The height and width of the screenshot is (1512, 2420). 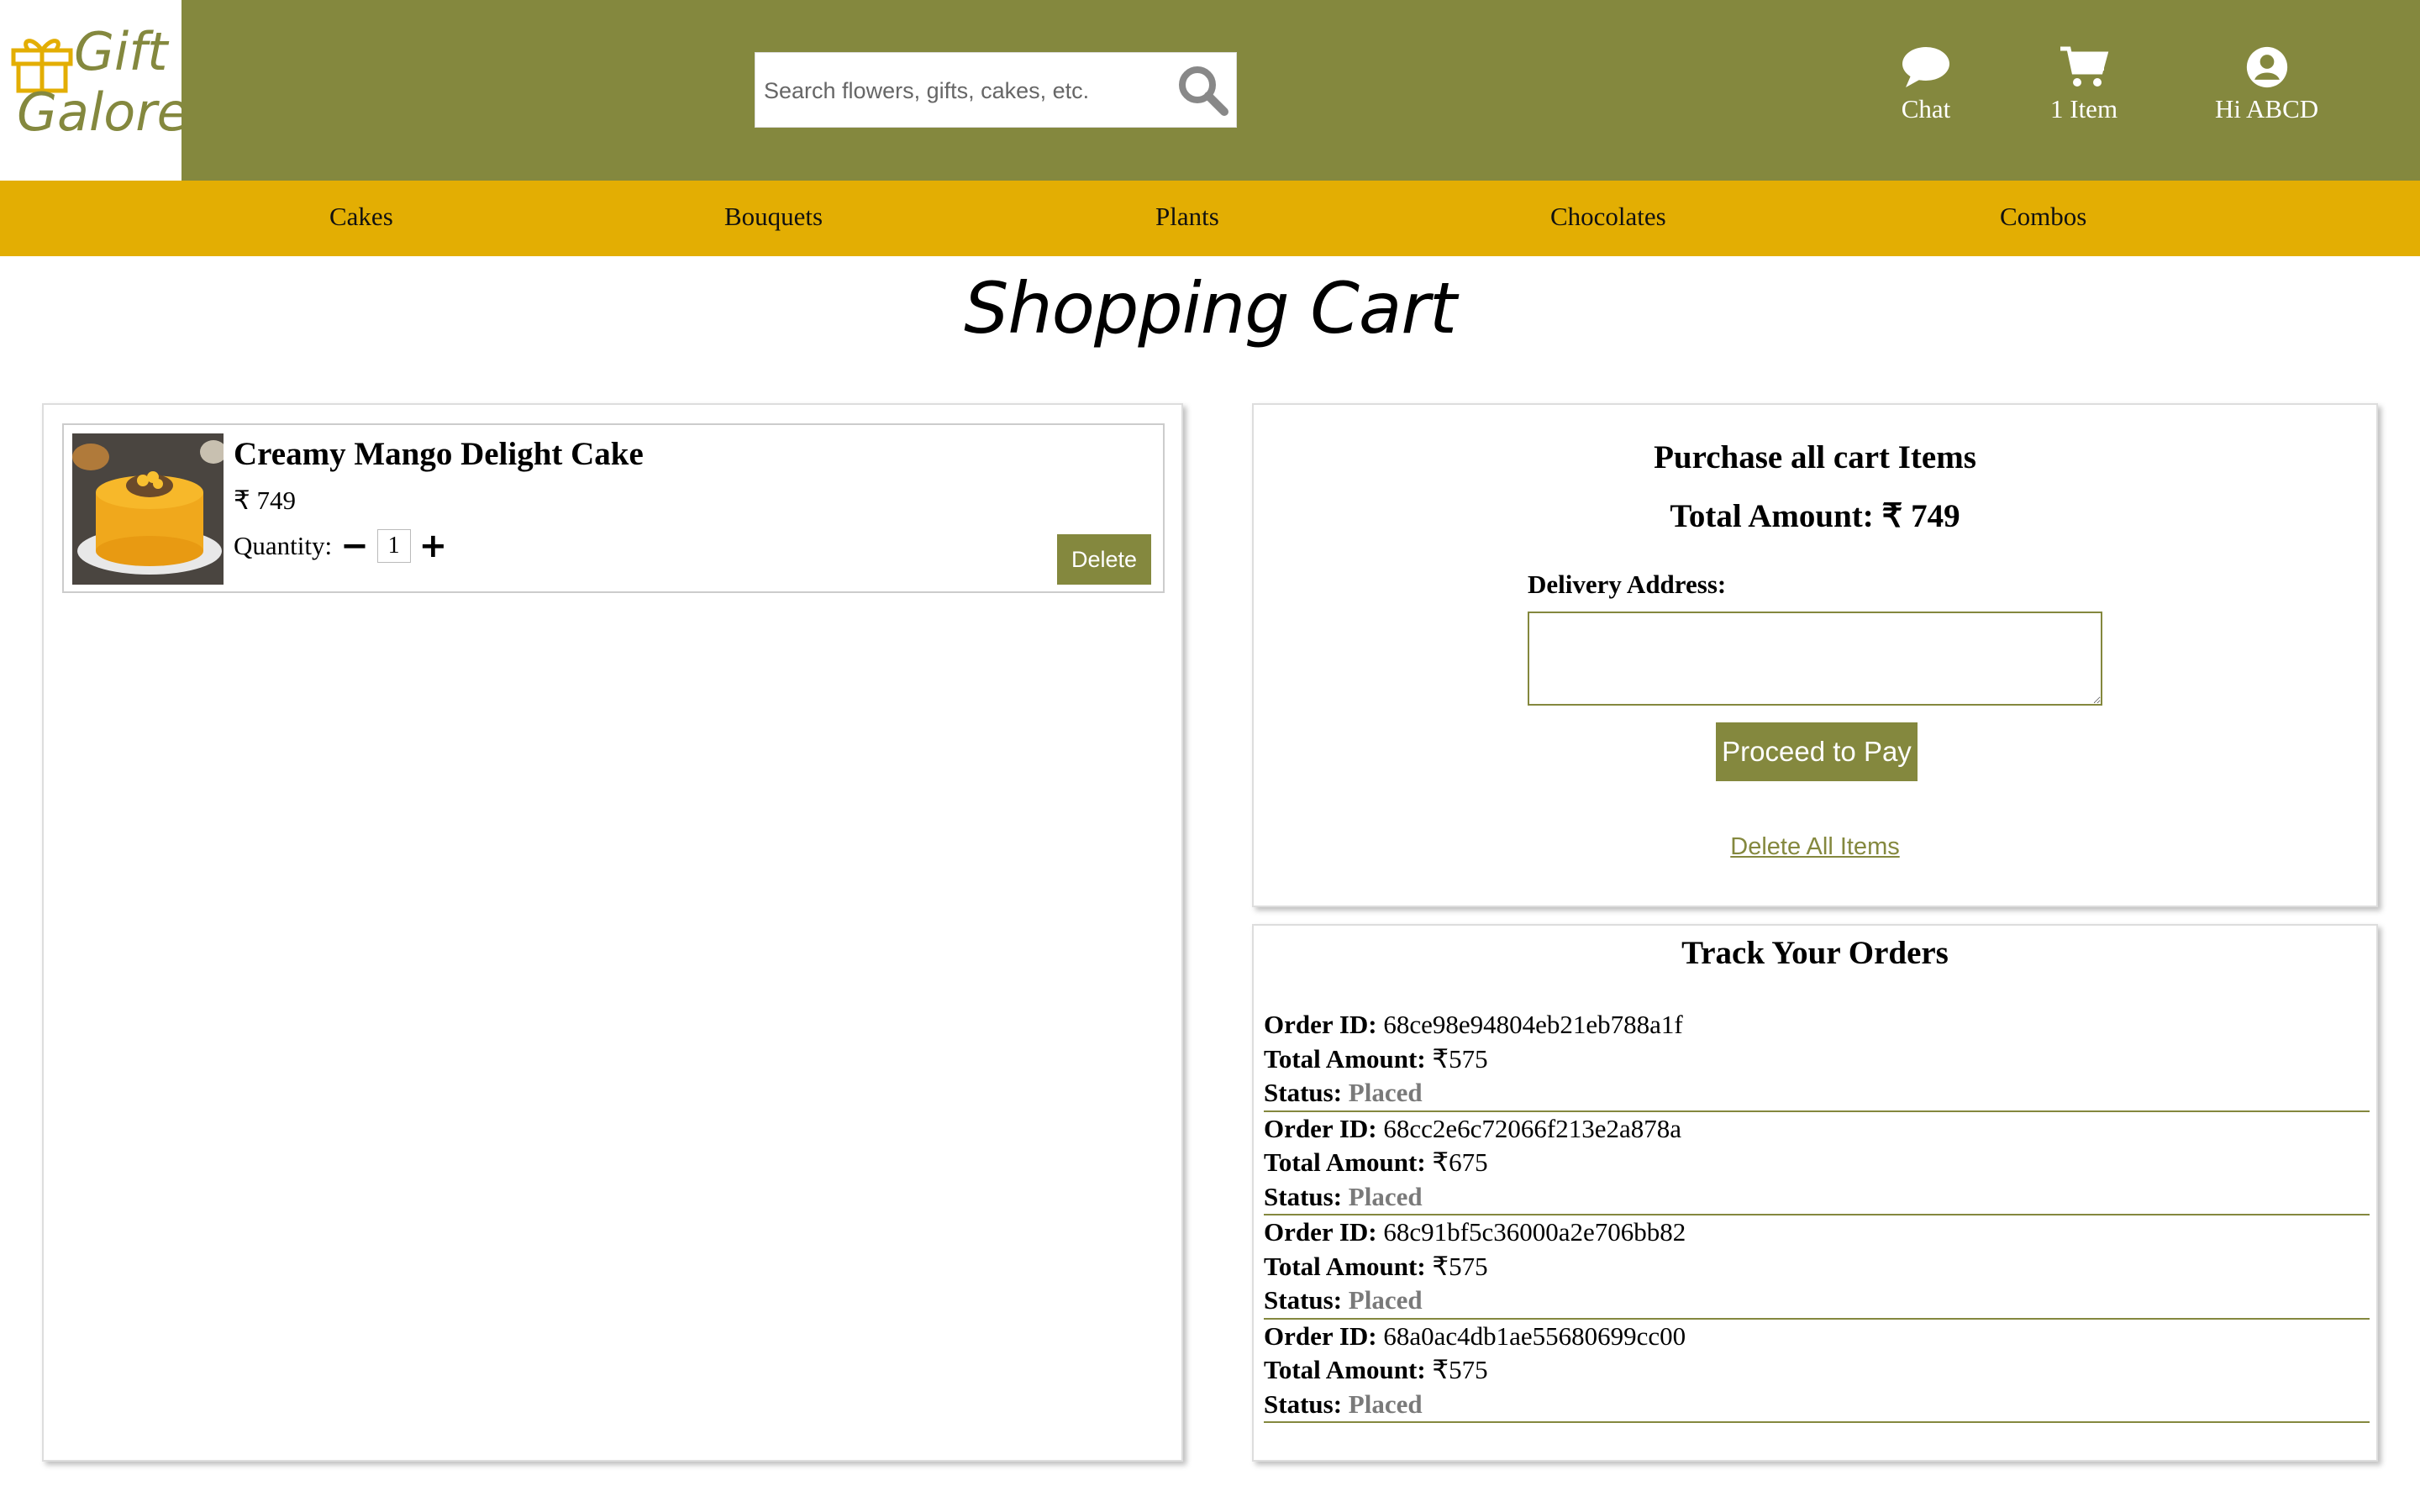 What do you see at coordinates (1210, 308) in the screenshot?
I see `page-title: Shopping Cart` at bounding box center [1210, 308].